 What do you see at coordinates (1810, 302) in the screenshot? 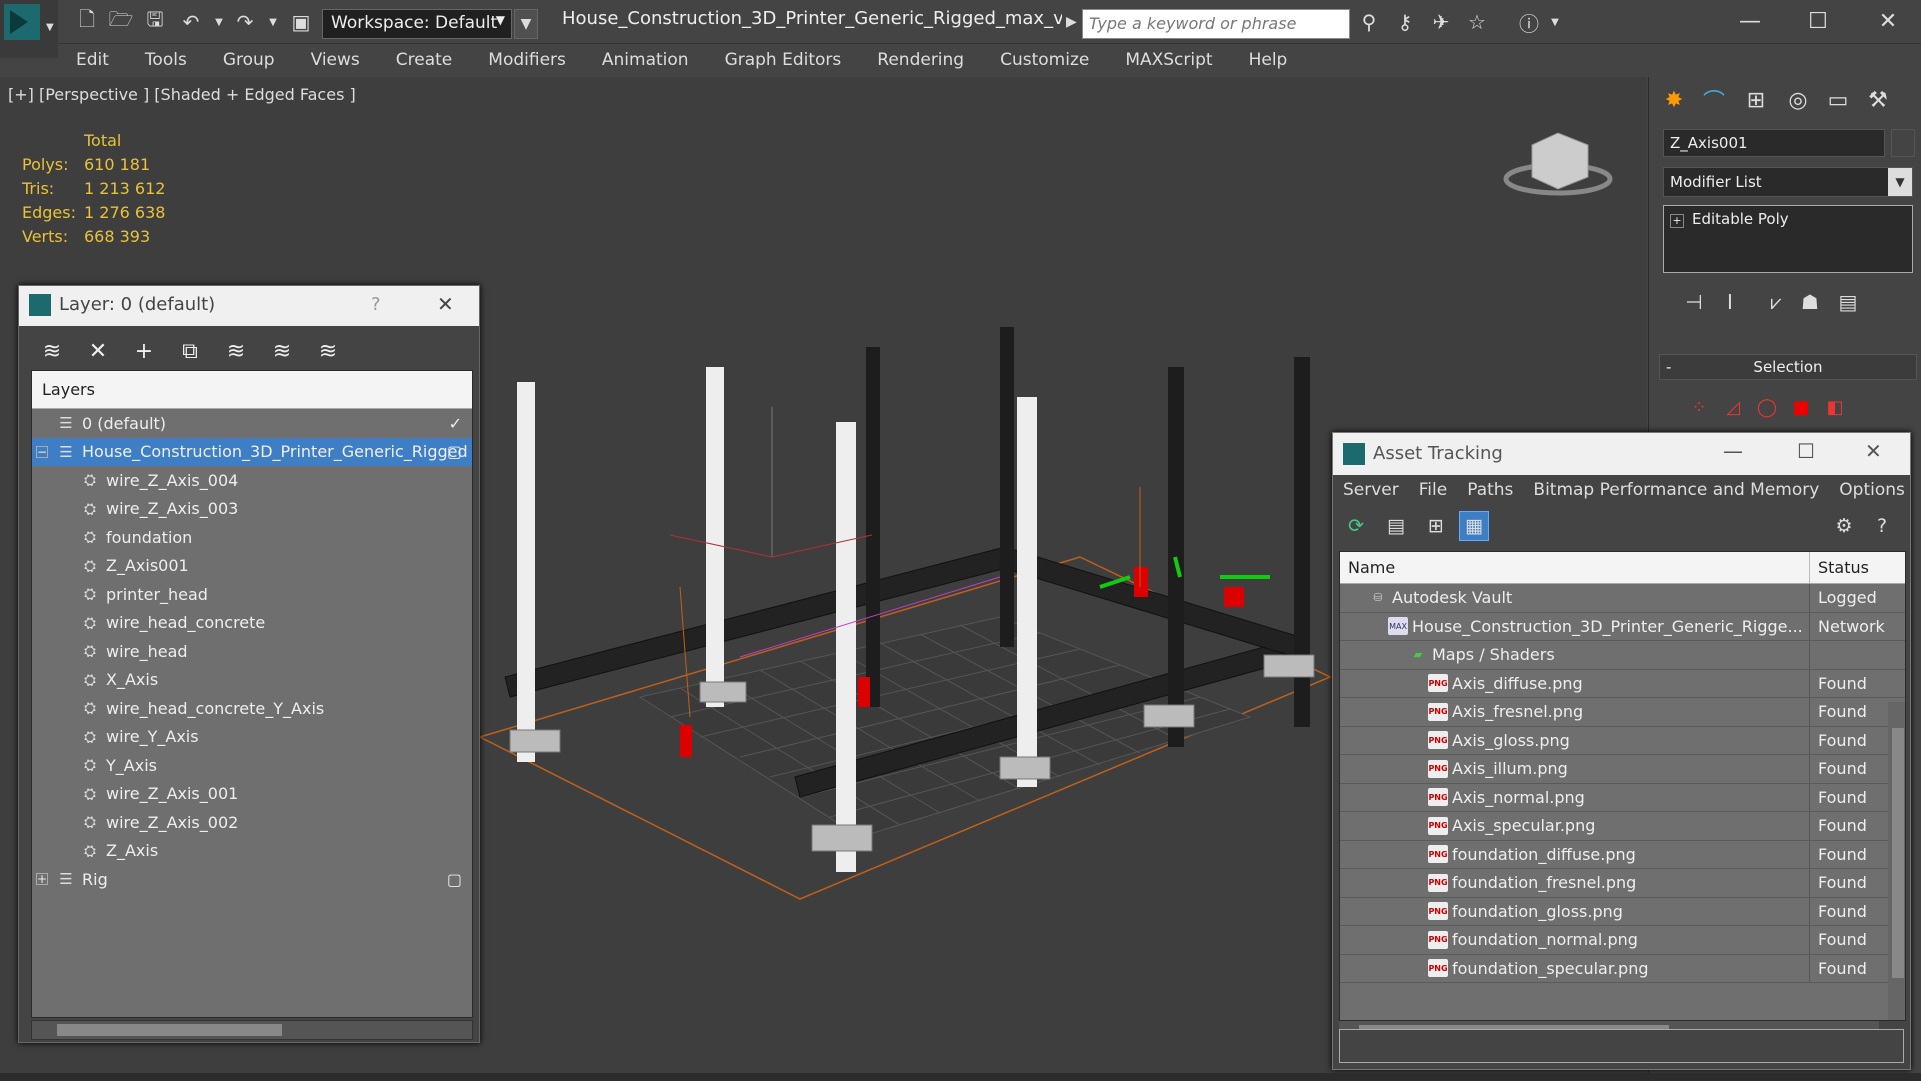
I see `remove-modifier-icon: ☗` at bounding box center [1810, 302].